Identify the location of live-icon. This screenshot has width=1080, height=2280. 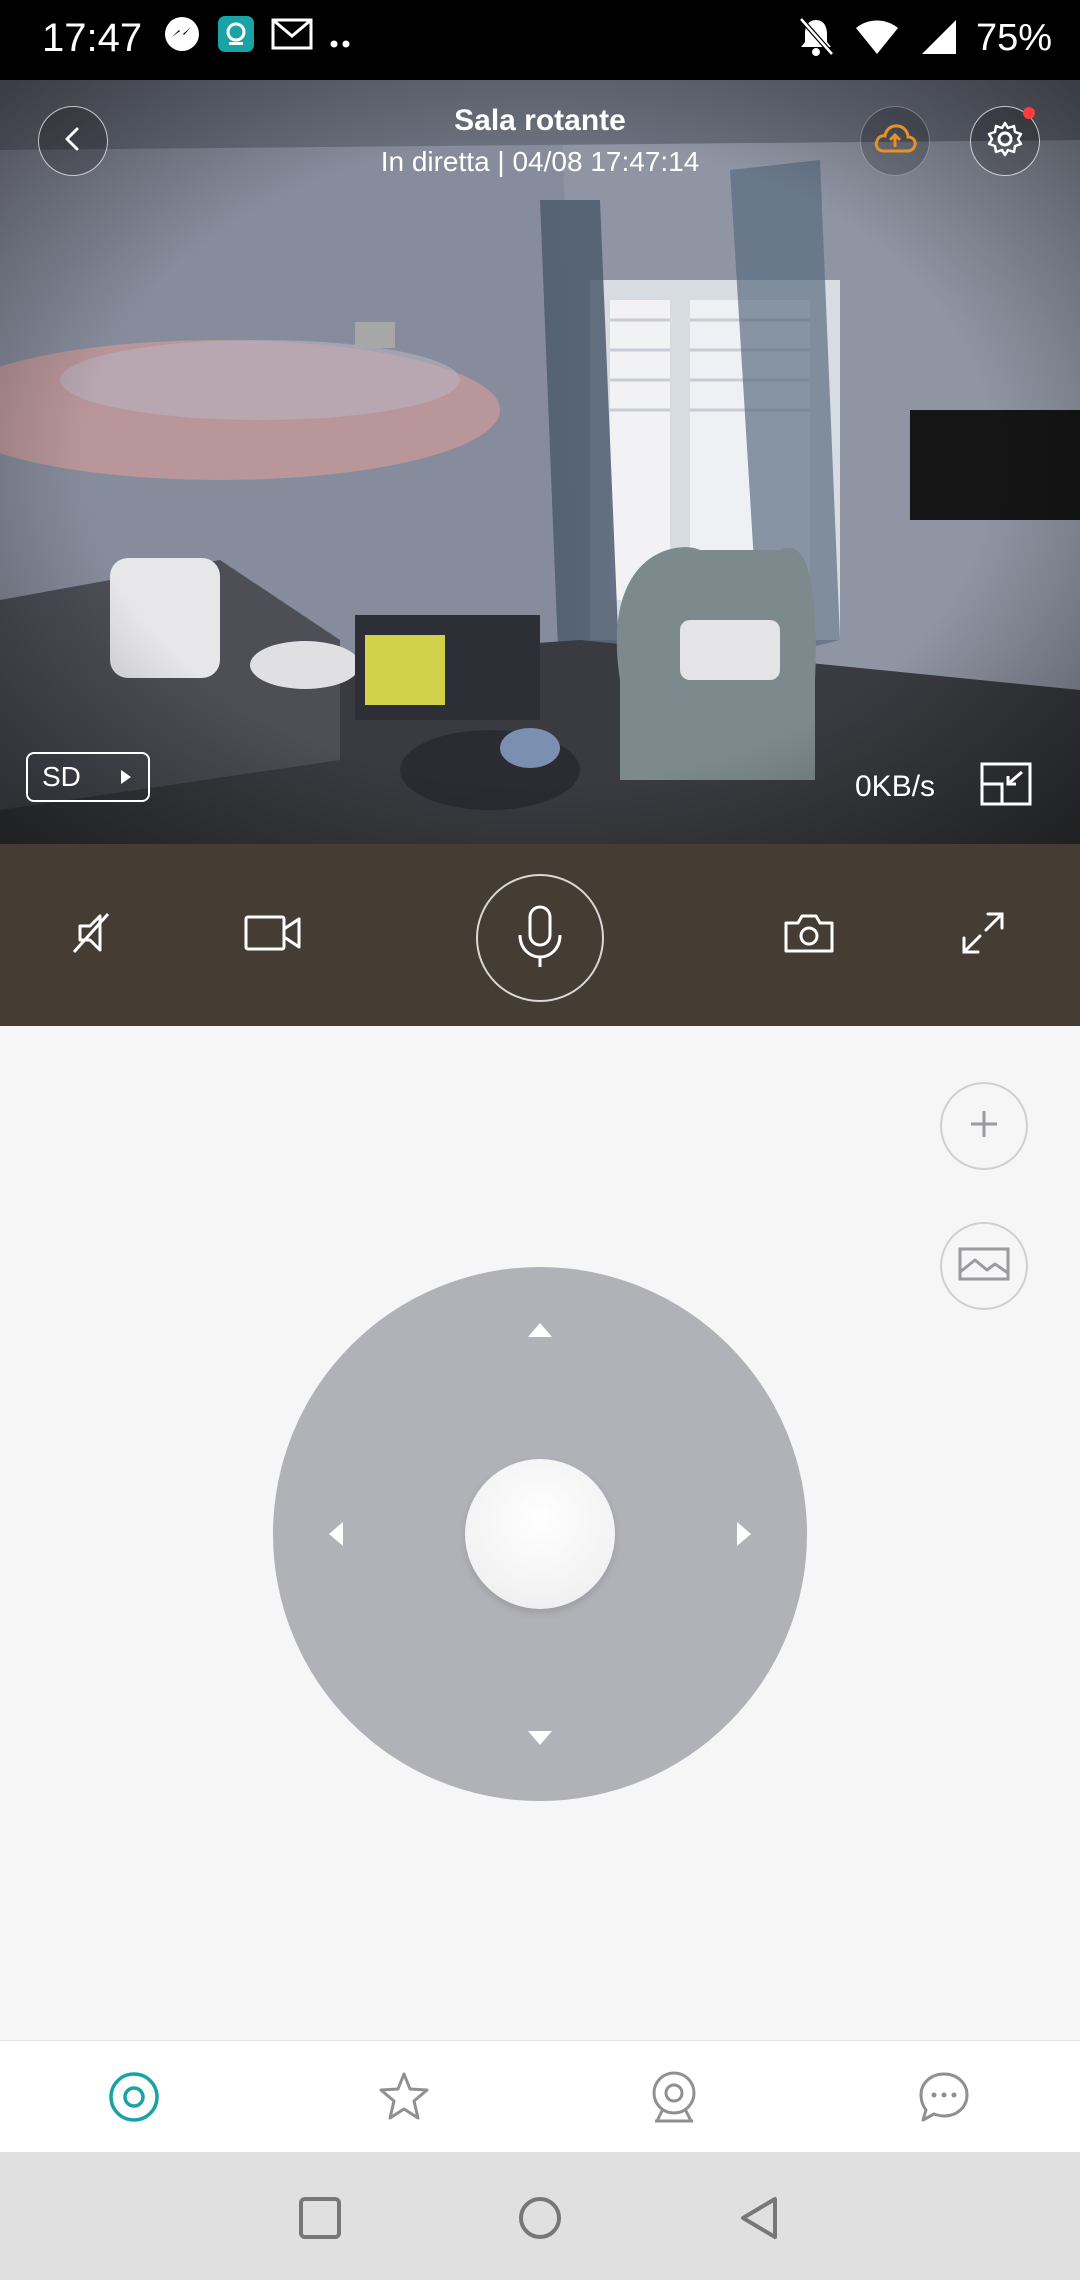
(134, 2099).